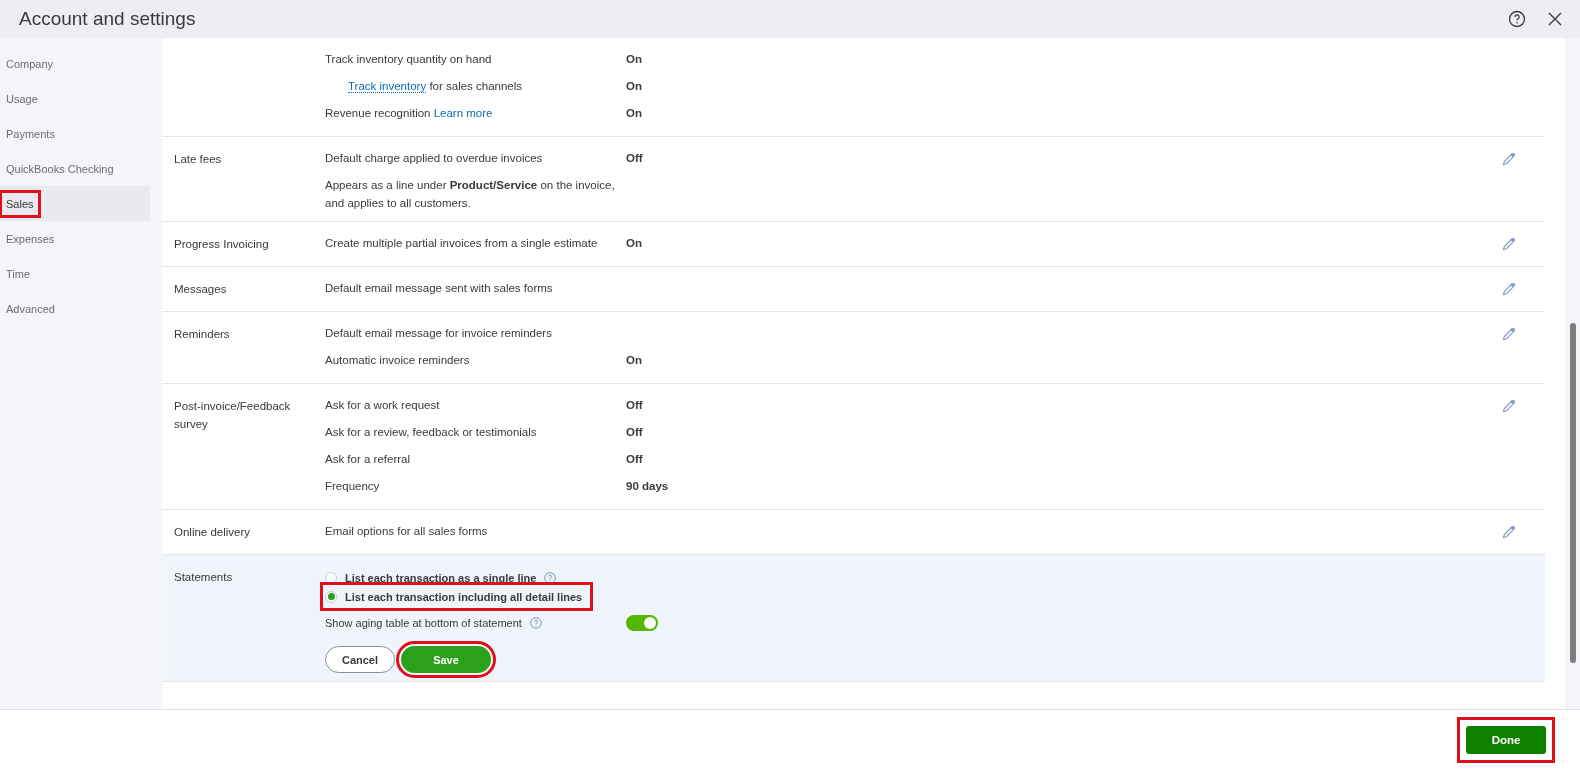  Describe the element at coordinates (75, 133) in the screenshot. I see `sidebar-item: Payments` at that location.